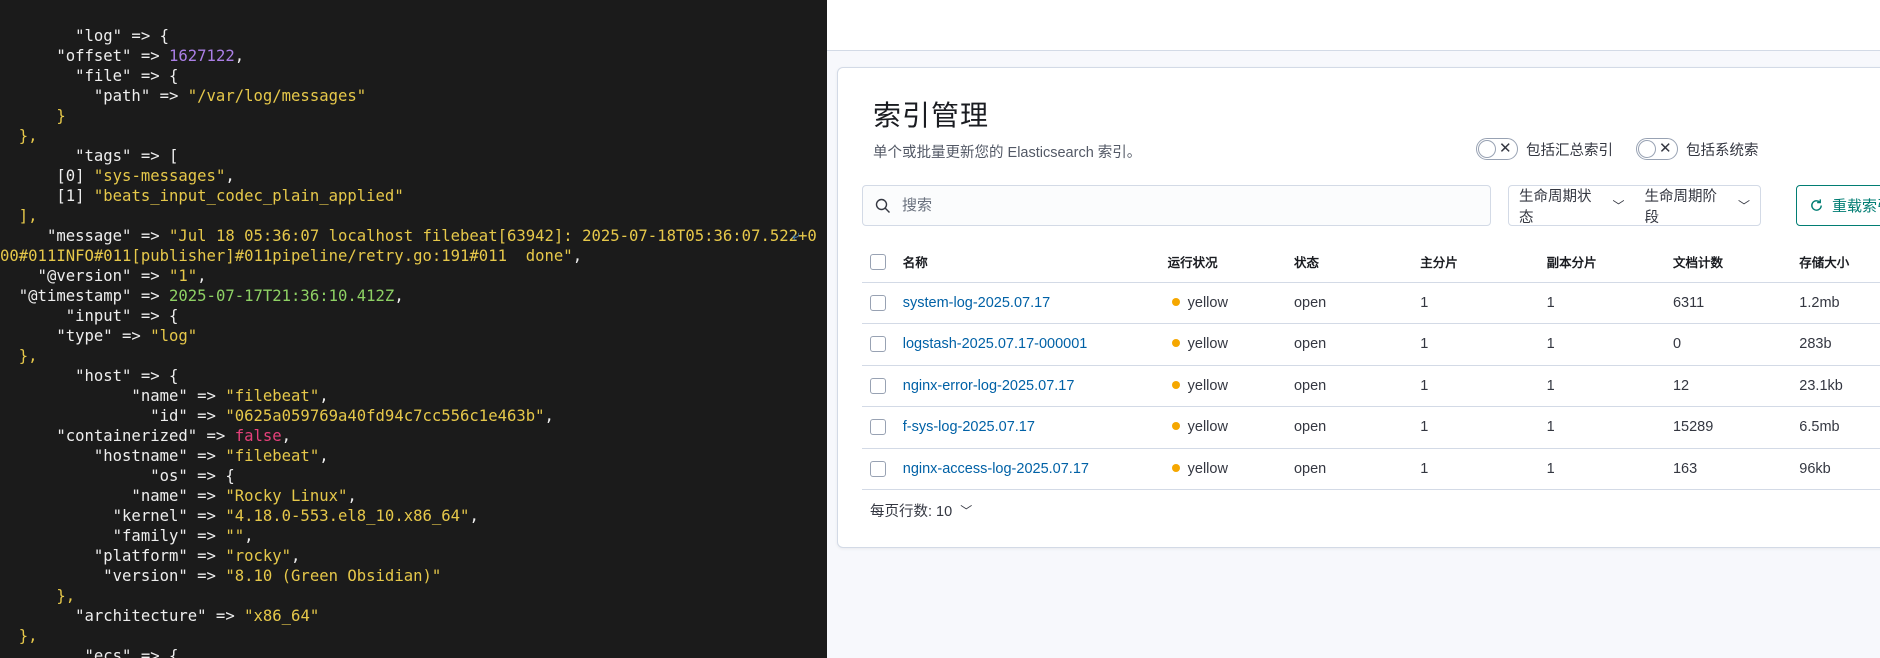 The height and width of the screenshot is (658, 1880). What do you see at coordinates (413, 556) in the screenshot?
I see `terminal-line: "platform" => "rocky",` at bounding box center [413, 556].